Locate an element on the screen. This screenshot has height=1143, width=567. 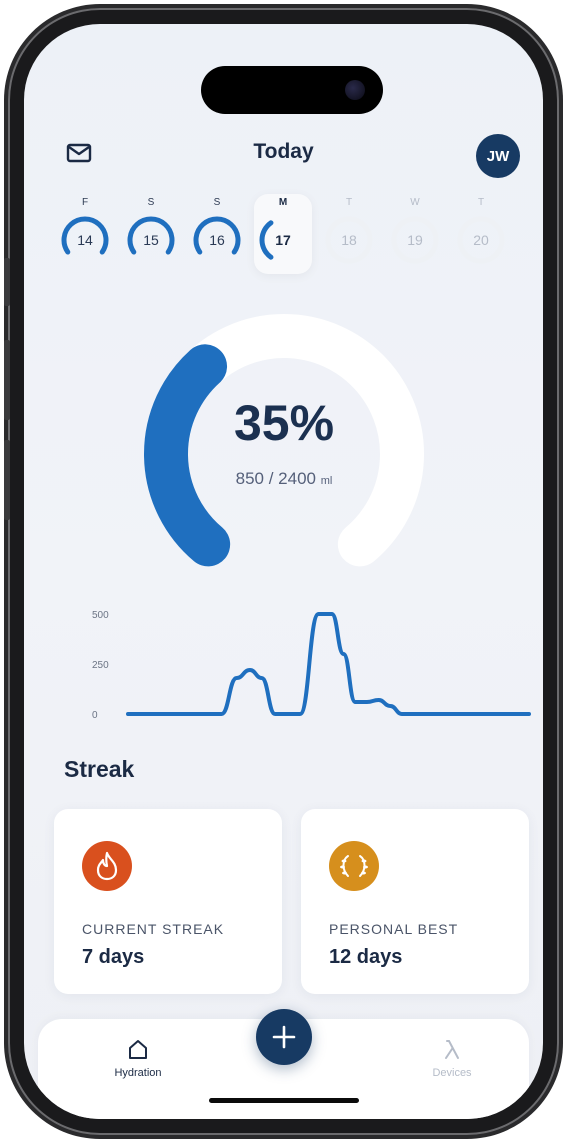
progress-amount: 850 / 2400 ml is located at coordinates (284, 479).